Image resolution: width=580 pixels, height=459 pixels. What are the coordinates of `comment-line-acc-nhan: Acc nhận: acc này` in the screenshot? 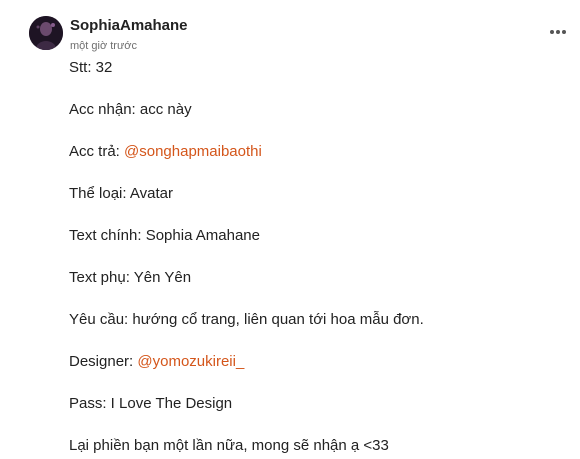 It's located at (130, 109).